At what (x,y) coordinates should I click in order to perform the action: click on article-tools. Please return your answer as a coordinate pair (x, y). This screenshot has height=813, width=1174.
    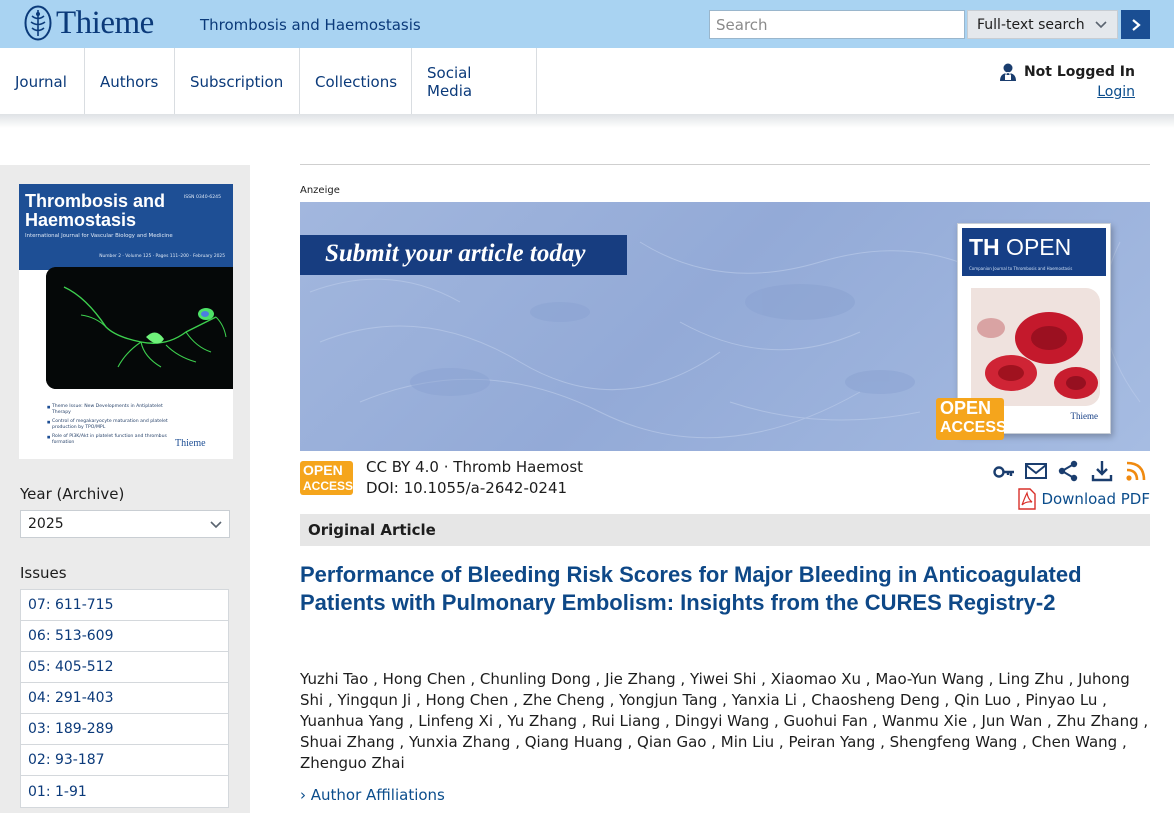
    Looking at the image, I should click on (1070, 471).